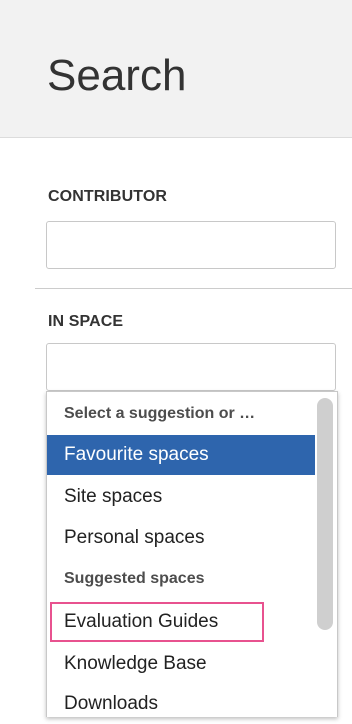  What do you see at coordinates (181, 538) in the screenshot?
I see `suggestion-personal-spaces: Personal spaces` at bounding box center [181, 538].